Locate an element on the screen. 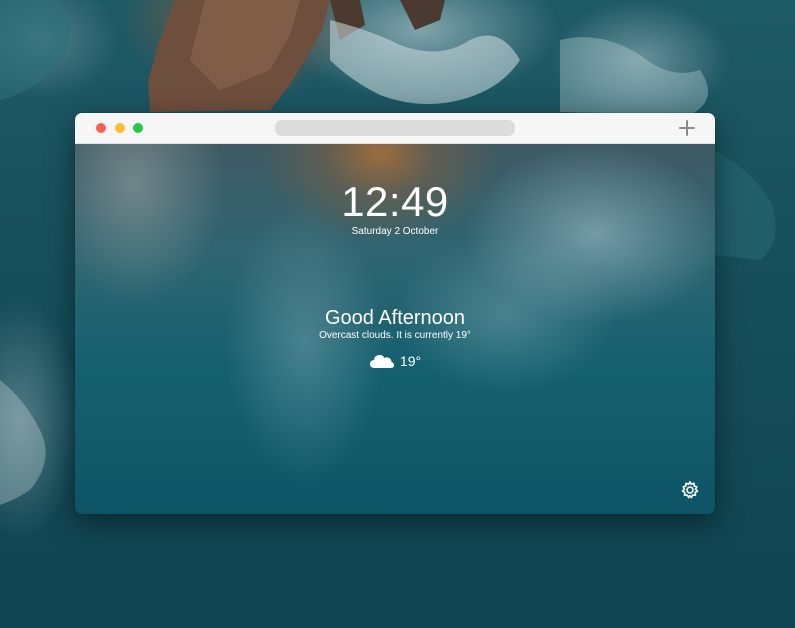 Image resolution: width=795 pixels, height=628 pixels. plus-icon is located at coordinates (687, 128).